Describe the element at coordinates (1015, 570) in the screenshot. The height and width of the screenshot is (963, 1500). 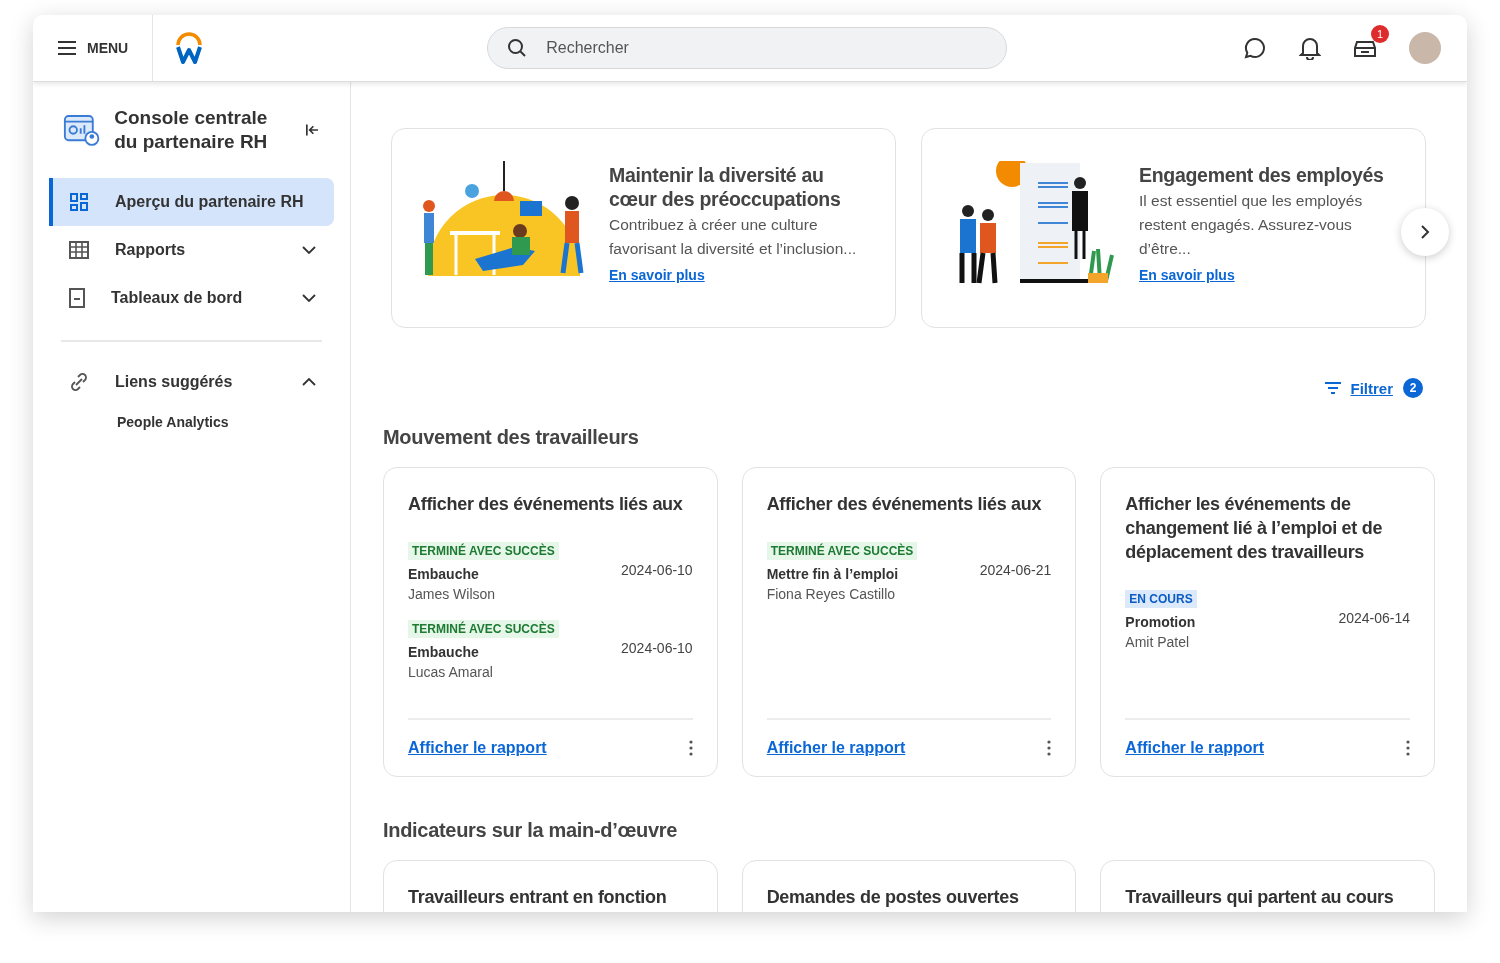
I see `event-date: 2024-06-21` at that location.